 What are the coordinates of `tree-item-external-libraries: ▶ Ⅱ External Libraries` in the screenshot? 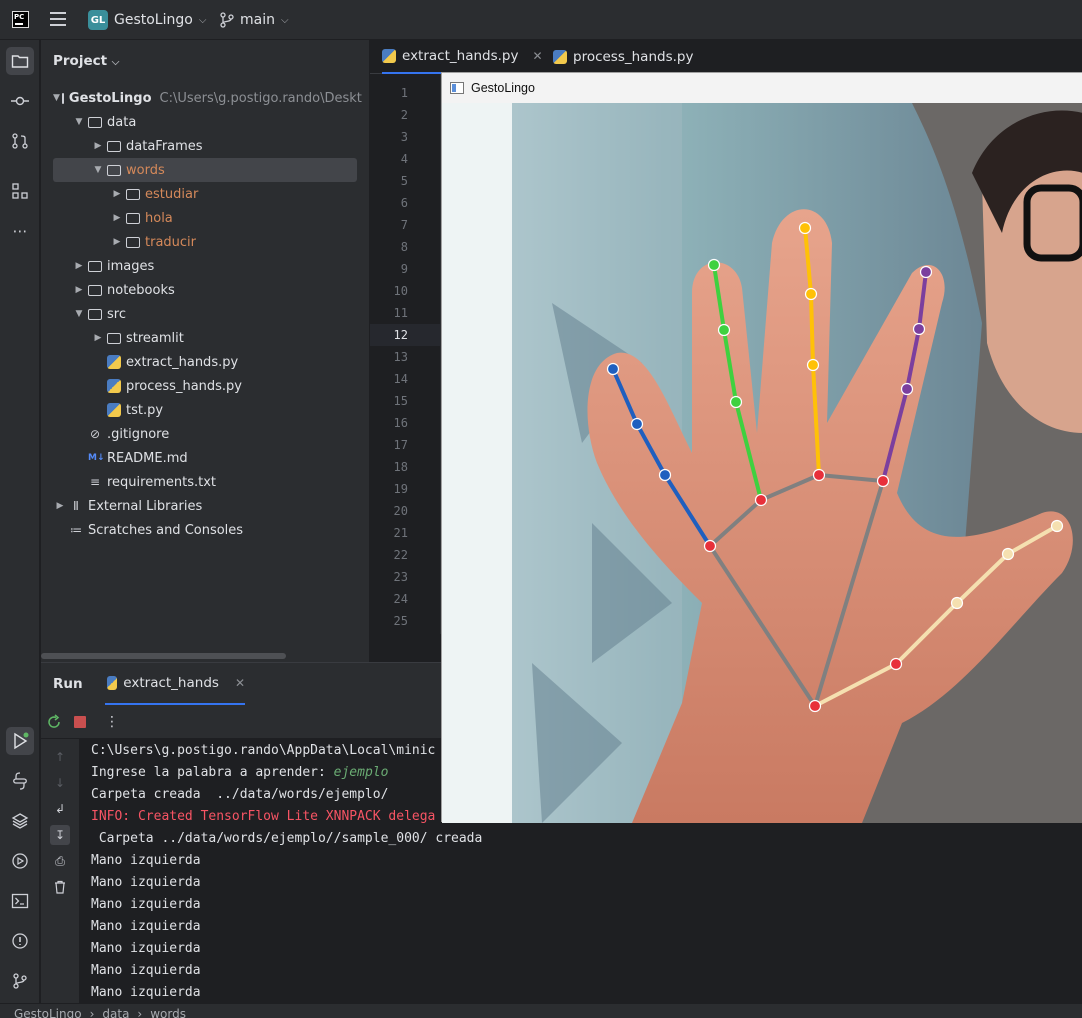 It's located at (205, 506).